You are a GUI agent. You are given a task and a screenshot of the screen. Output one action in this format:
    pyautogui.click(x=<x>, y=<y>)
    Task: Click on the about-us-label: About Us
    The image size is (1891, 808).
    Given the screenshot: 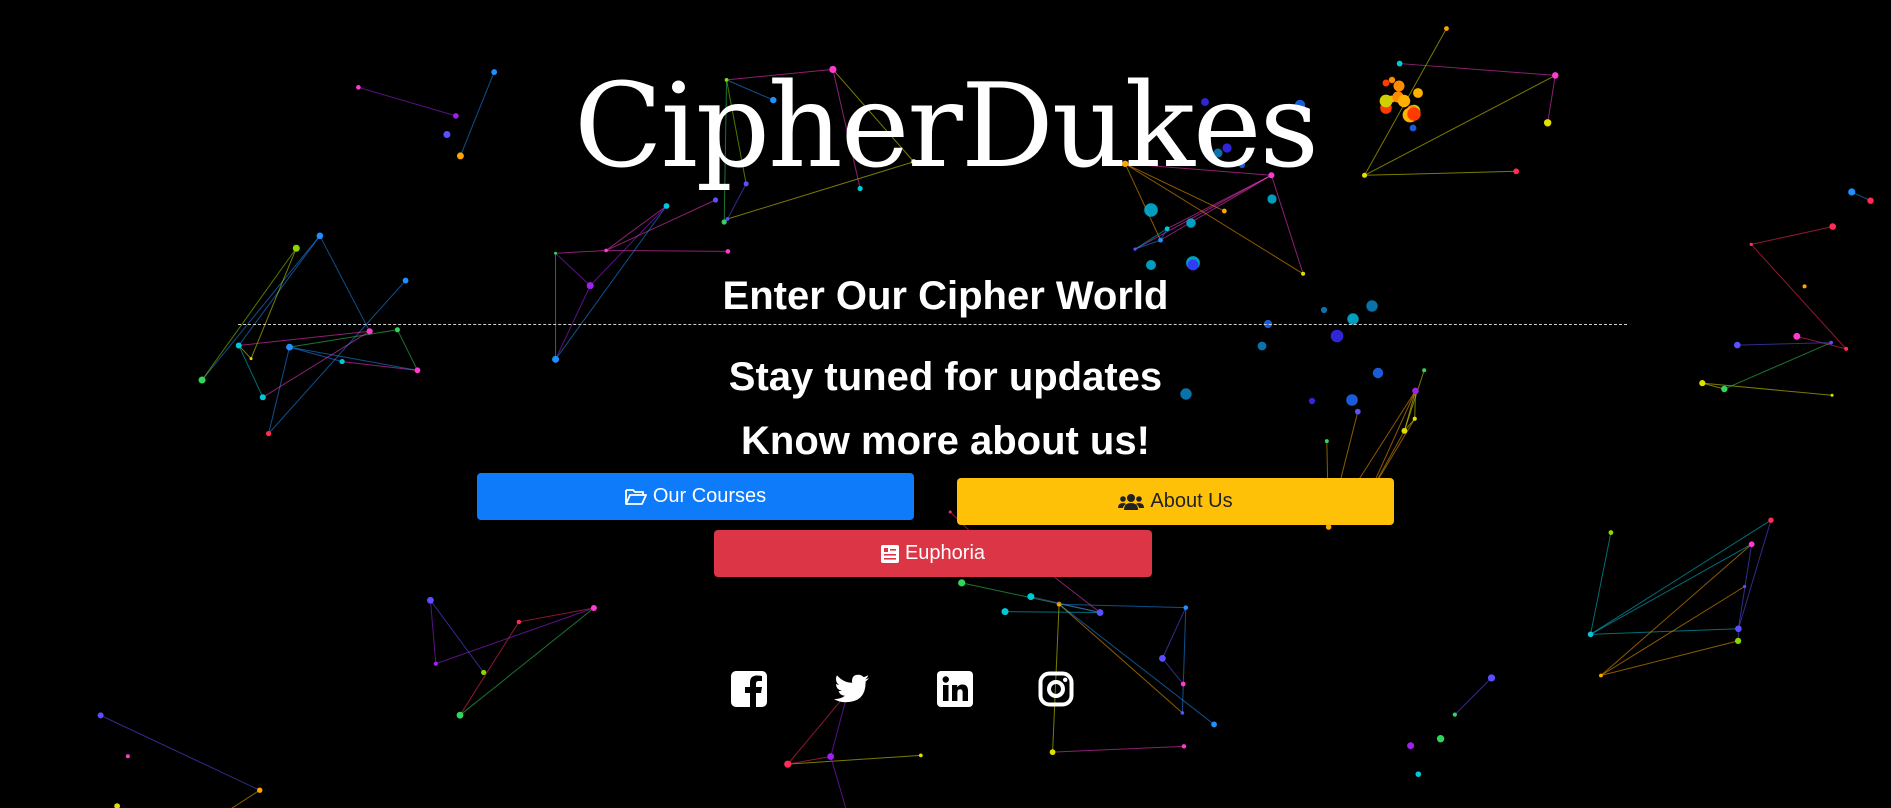 What is the action you would take?
    pyautogui.click(x=1191, y=501)
    